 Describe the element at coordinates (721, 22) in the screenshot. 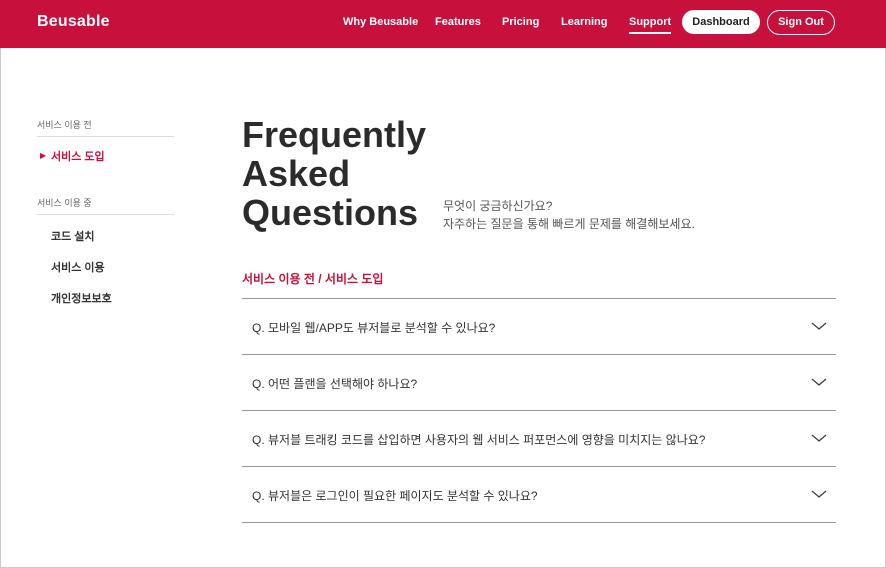

I see `dashboard-button: Dashboard` at that location.